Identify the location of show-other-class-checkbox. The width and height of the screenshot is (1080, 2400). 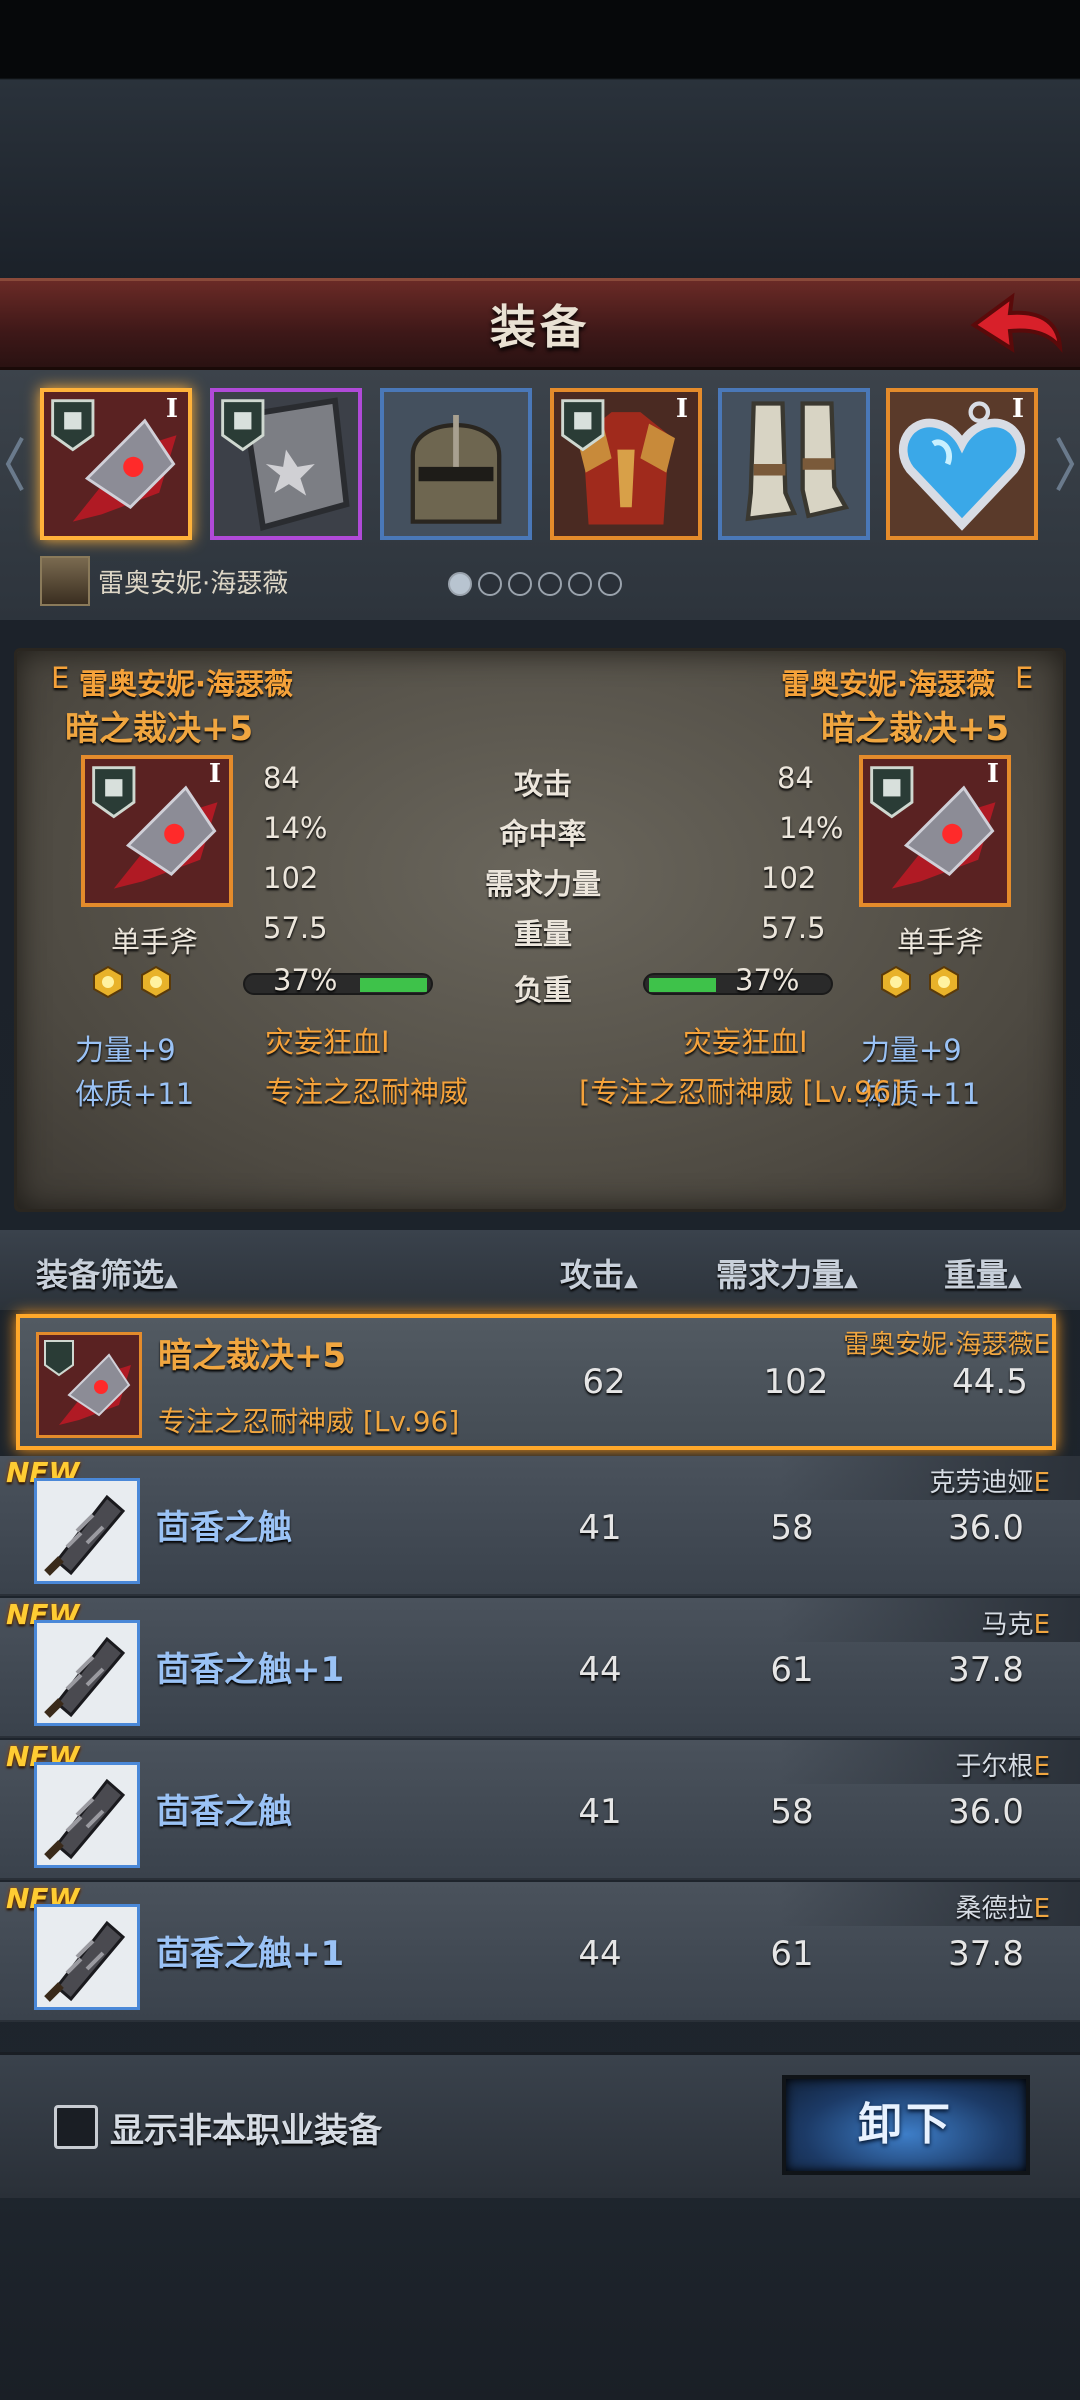
(76, 2127).